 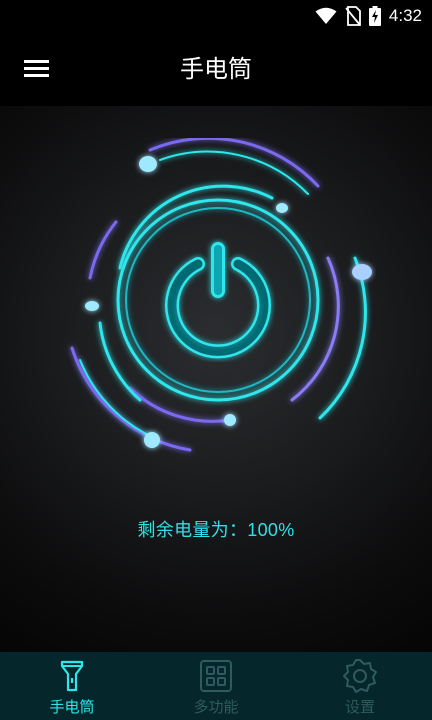 I want to click on status-bar: 4:32, so click(x=216, y=16).